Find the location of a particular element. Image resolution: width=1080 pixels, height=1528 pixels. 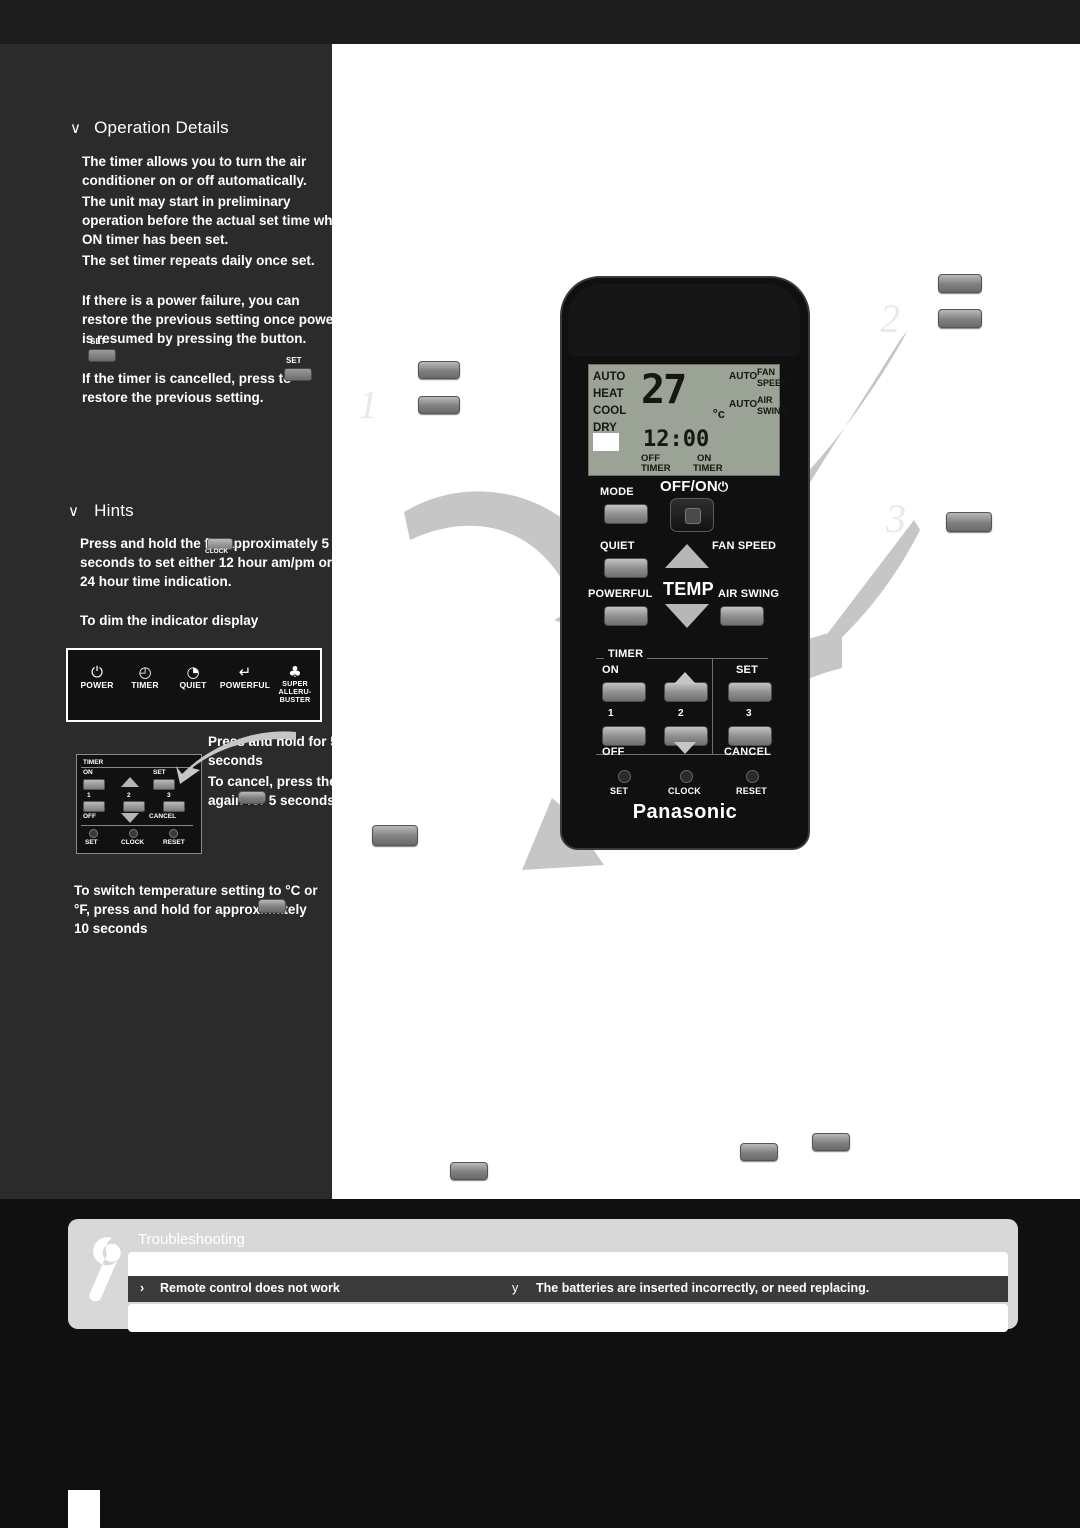

step-number-3: 3 is located at coordinates (896, 518).